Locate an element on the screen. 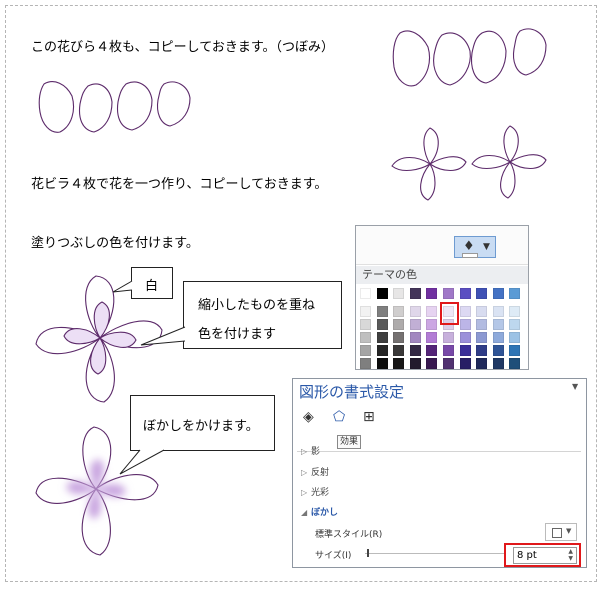  selected-swatch-highlight is located at coordinates (449, 313).